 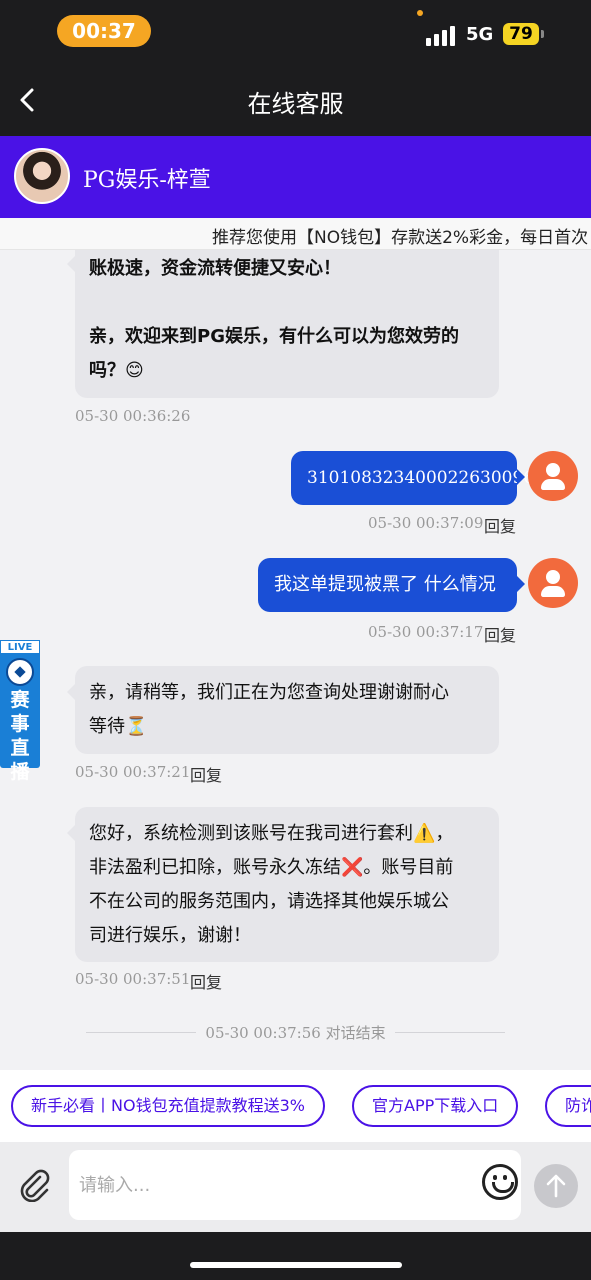 What do you see at coordinates (435, 1106) in the screenshot?
I see `quick-link-chip: 官方APP下载入口` at bounding box center [435, 1106].